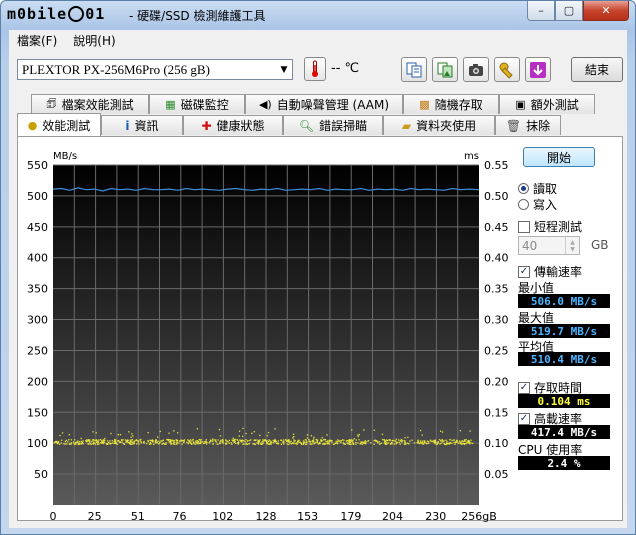 This screenshot has height=535, width=636. I want to click on x-tick-label: 51, so click(138, 516).